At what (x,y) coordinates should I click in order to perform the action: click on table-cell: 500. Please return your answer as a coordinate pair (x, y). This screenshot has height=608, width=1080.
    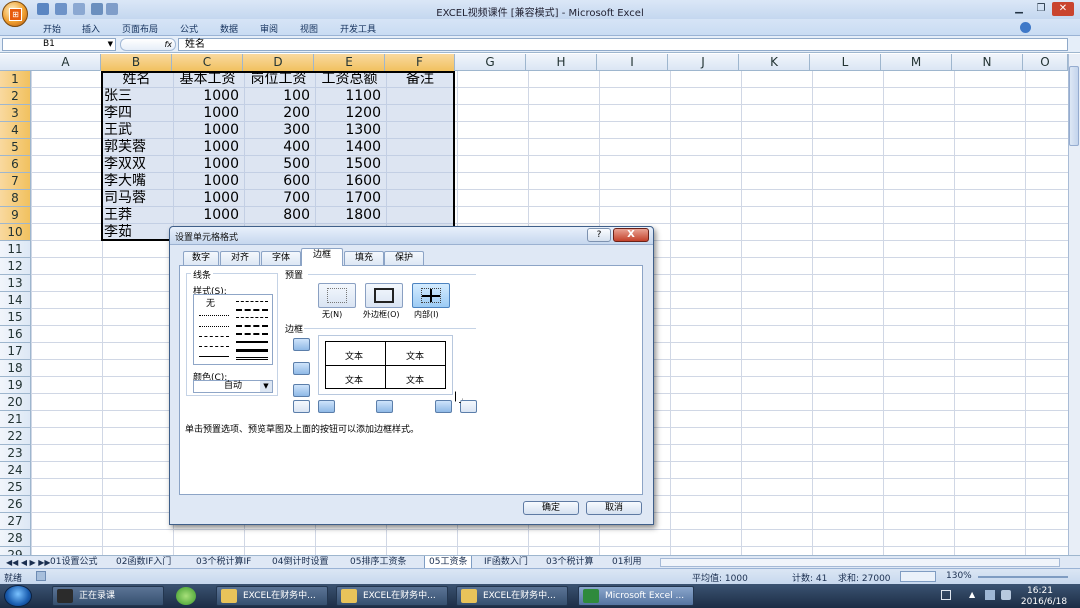
    Looking at the image, I should click on (278, 164).